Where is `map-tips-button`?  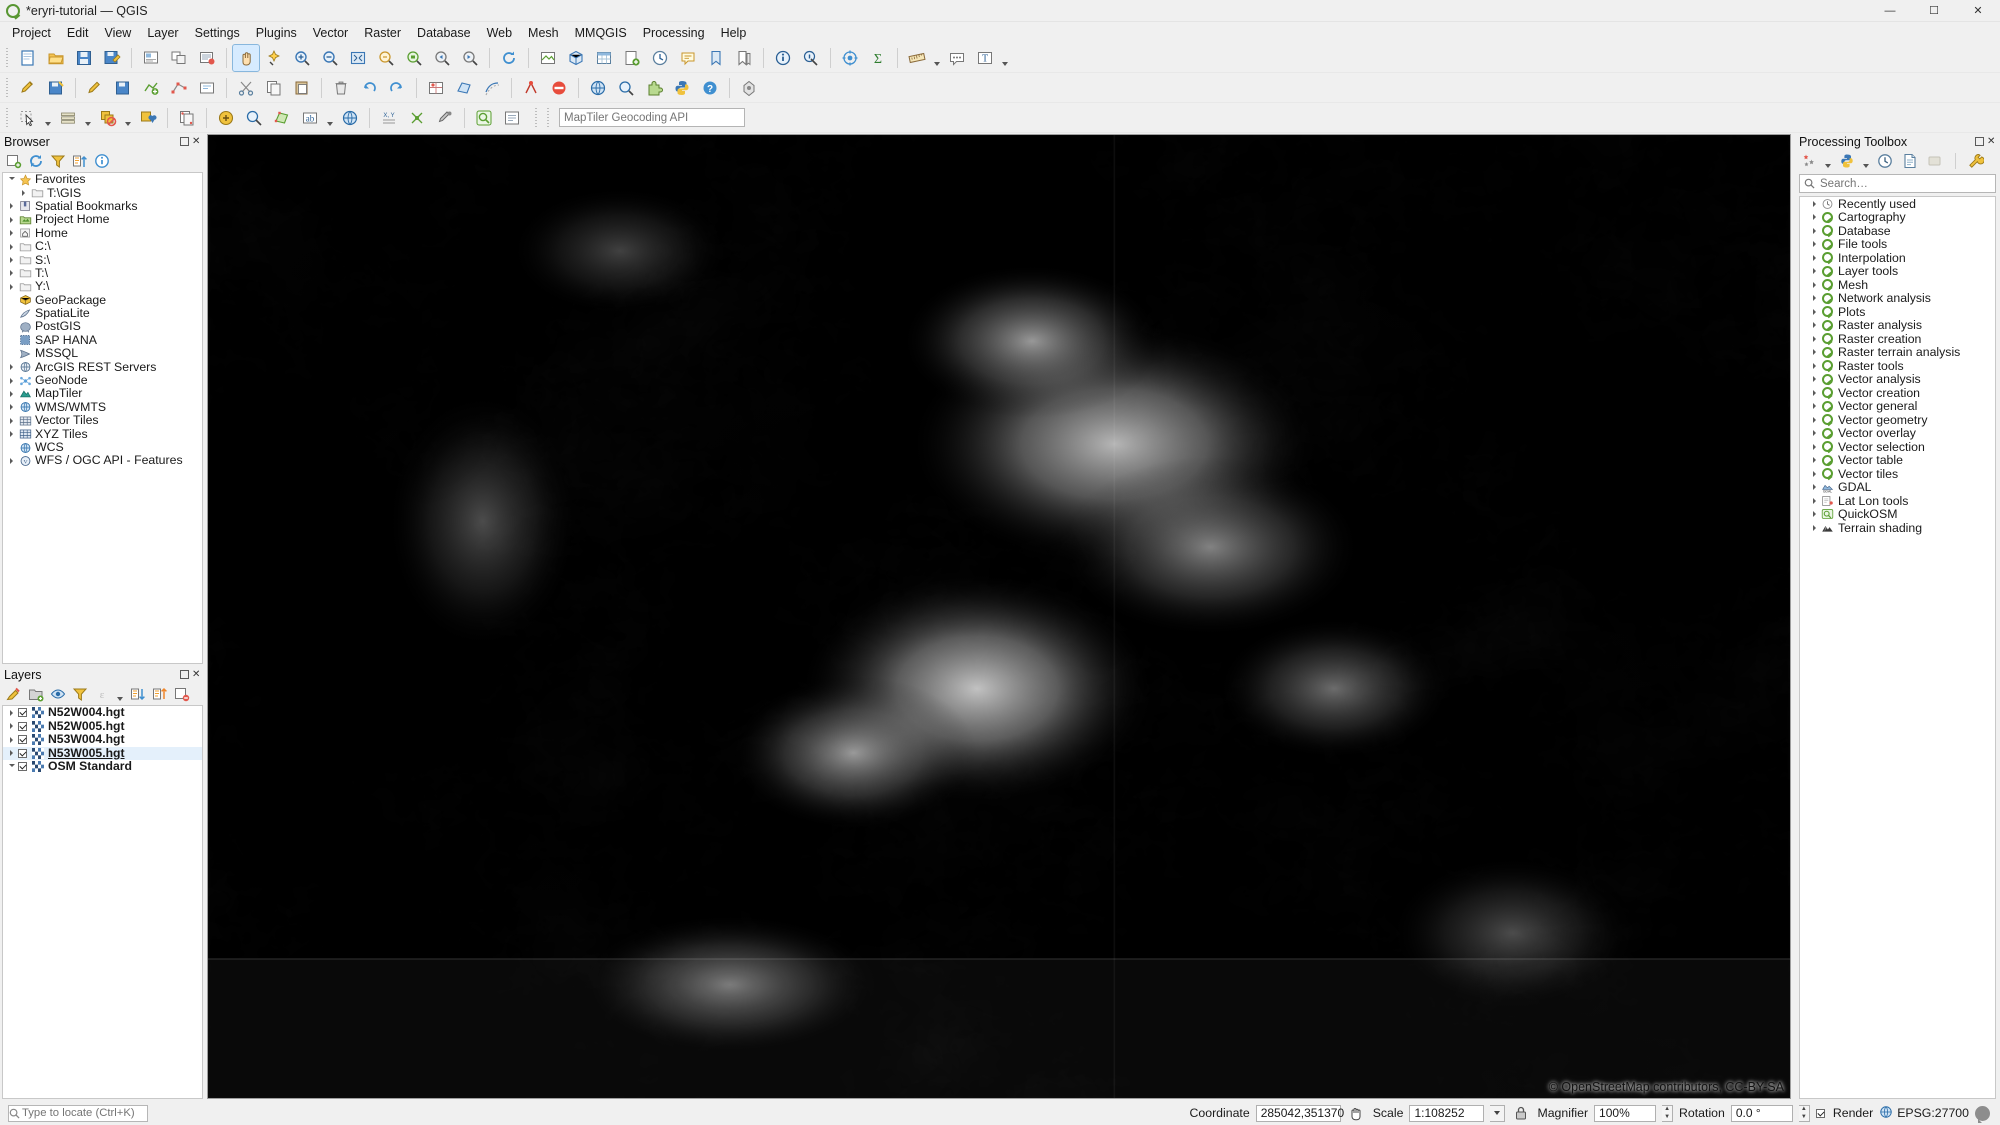
map-tips-button is located at coordinates (688, 58).